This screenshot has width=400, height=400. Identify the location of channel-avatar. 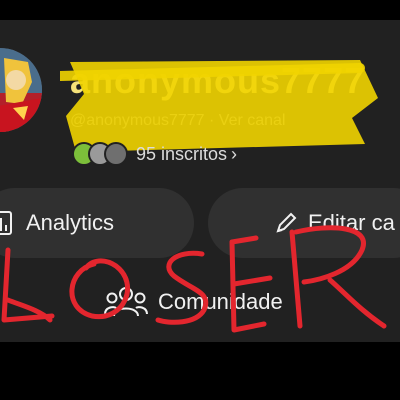
(21, 90).